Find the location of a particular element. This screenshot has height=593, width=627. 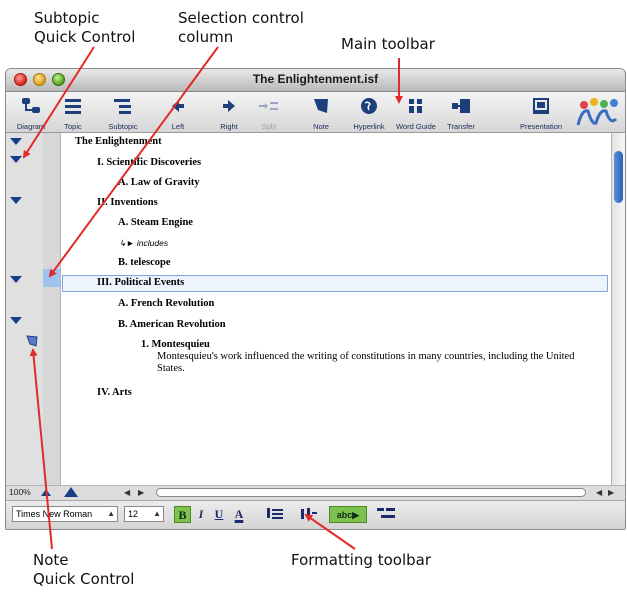

outline-style-button is located at coordinates (386, 514).